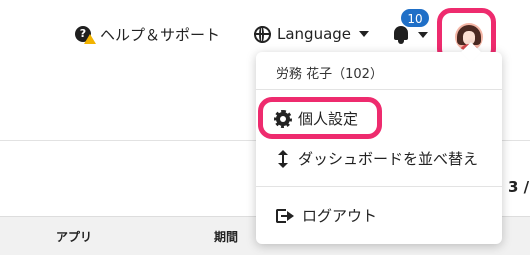 This screenshot has height=255, width=530. I want to click on menu-item-label: ログアウト, so click(340, 216).